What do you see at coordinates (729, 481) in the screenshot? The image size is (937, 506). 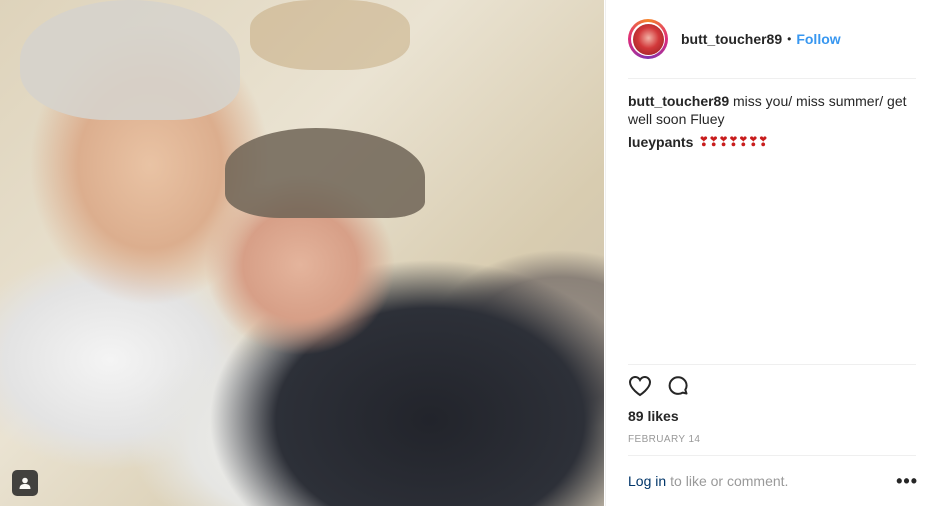 I see `login-prompt-text: to like or comment.` at bounding box center [729, 481].